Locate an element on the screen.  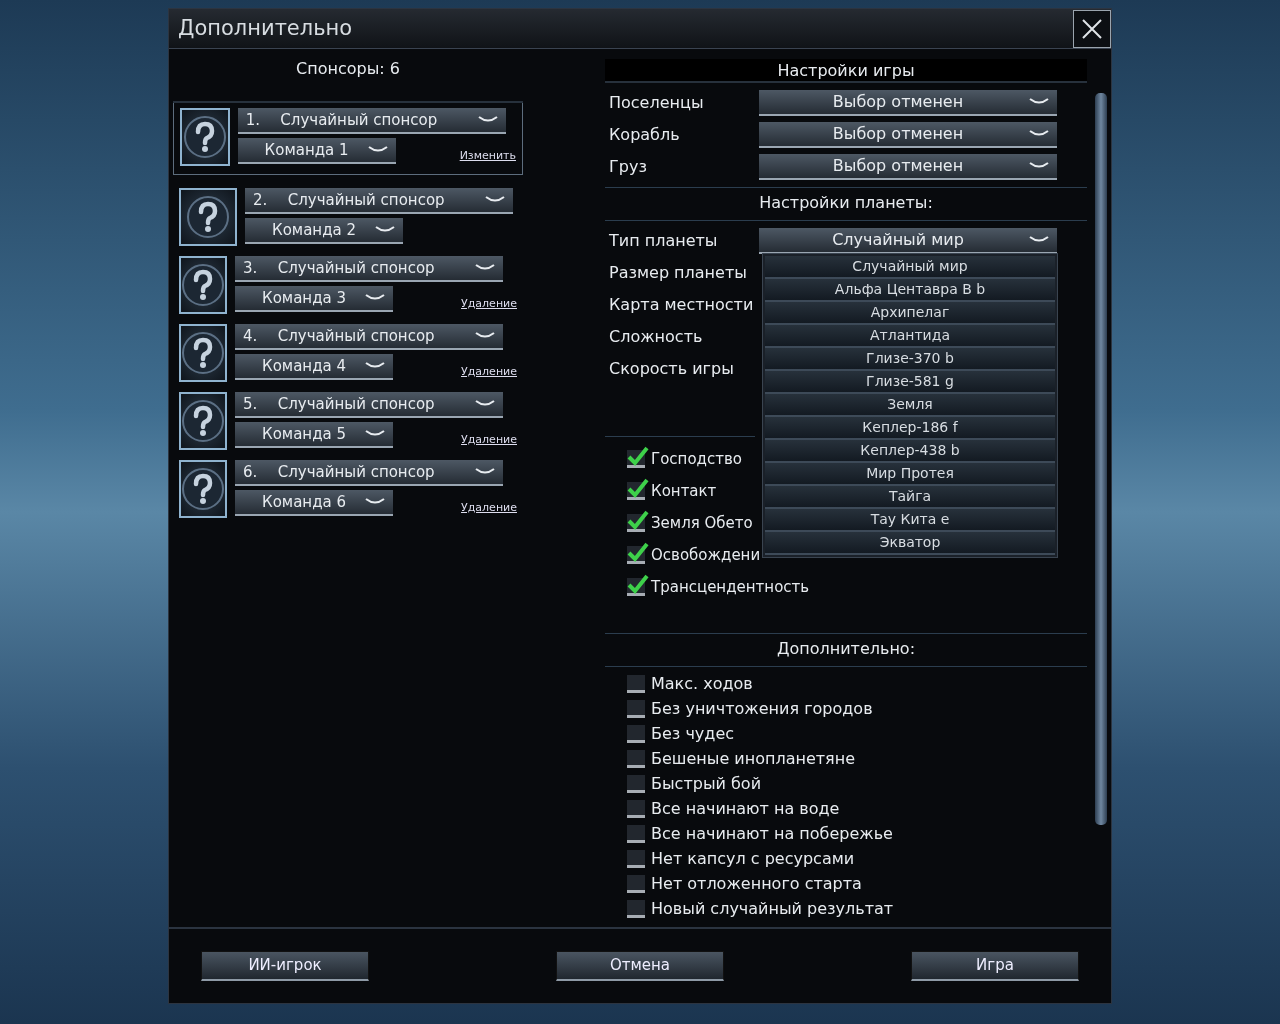
close-button is located at coordinates (1092, 28).